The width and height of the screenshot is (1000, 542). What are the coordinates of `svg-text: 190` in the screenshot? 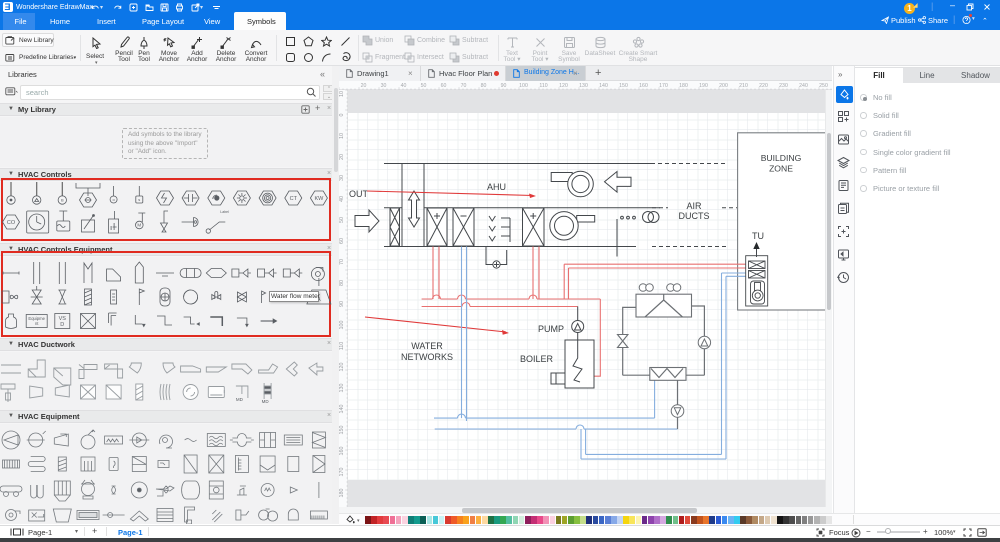 It's located at (703, 86).